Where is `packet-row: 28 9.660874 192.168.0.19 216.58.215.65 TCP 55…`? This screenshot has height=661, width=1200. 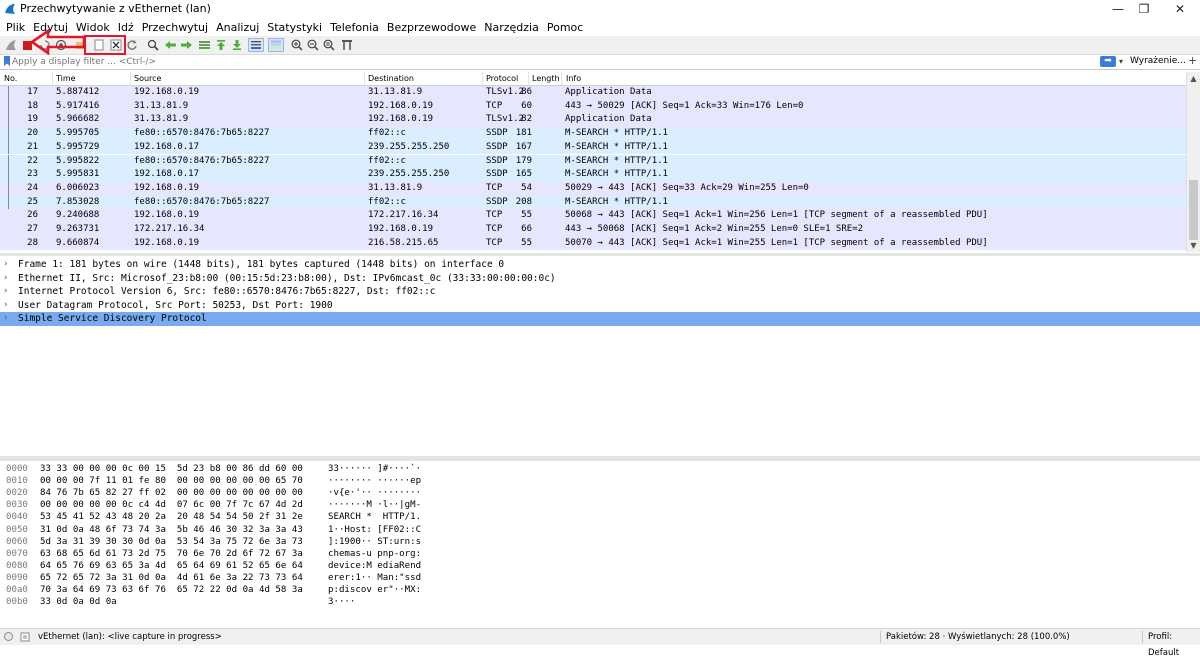 packet-row: 28 9.660874 192.168.0.19 216.58.215.65 TCP 55… is located at coordinates (593, 243).